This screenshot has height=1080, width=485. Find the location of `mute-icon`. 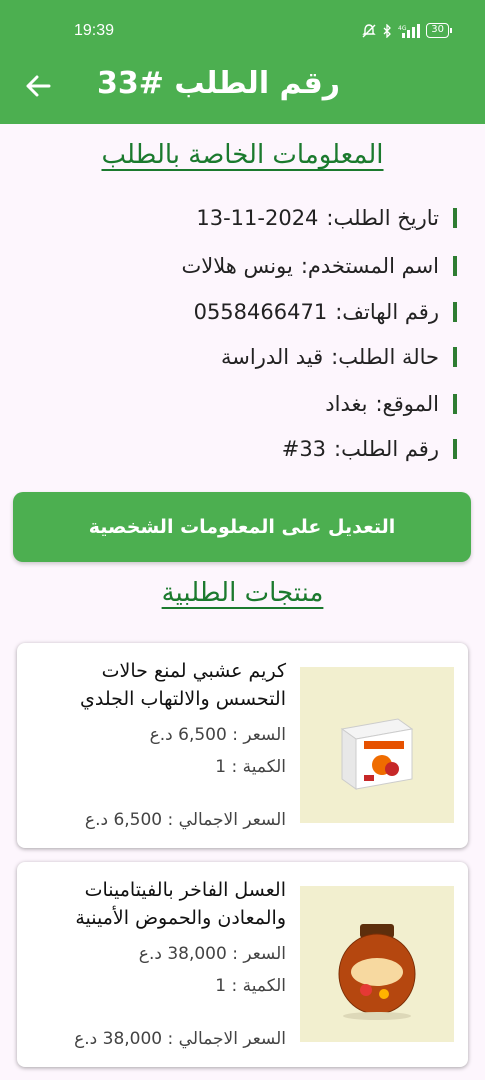

mute-icon is located at coordinates (369, 30).